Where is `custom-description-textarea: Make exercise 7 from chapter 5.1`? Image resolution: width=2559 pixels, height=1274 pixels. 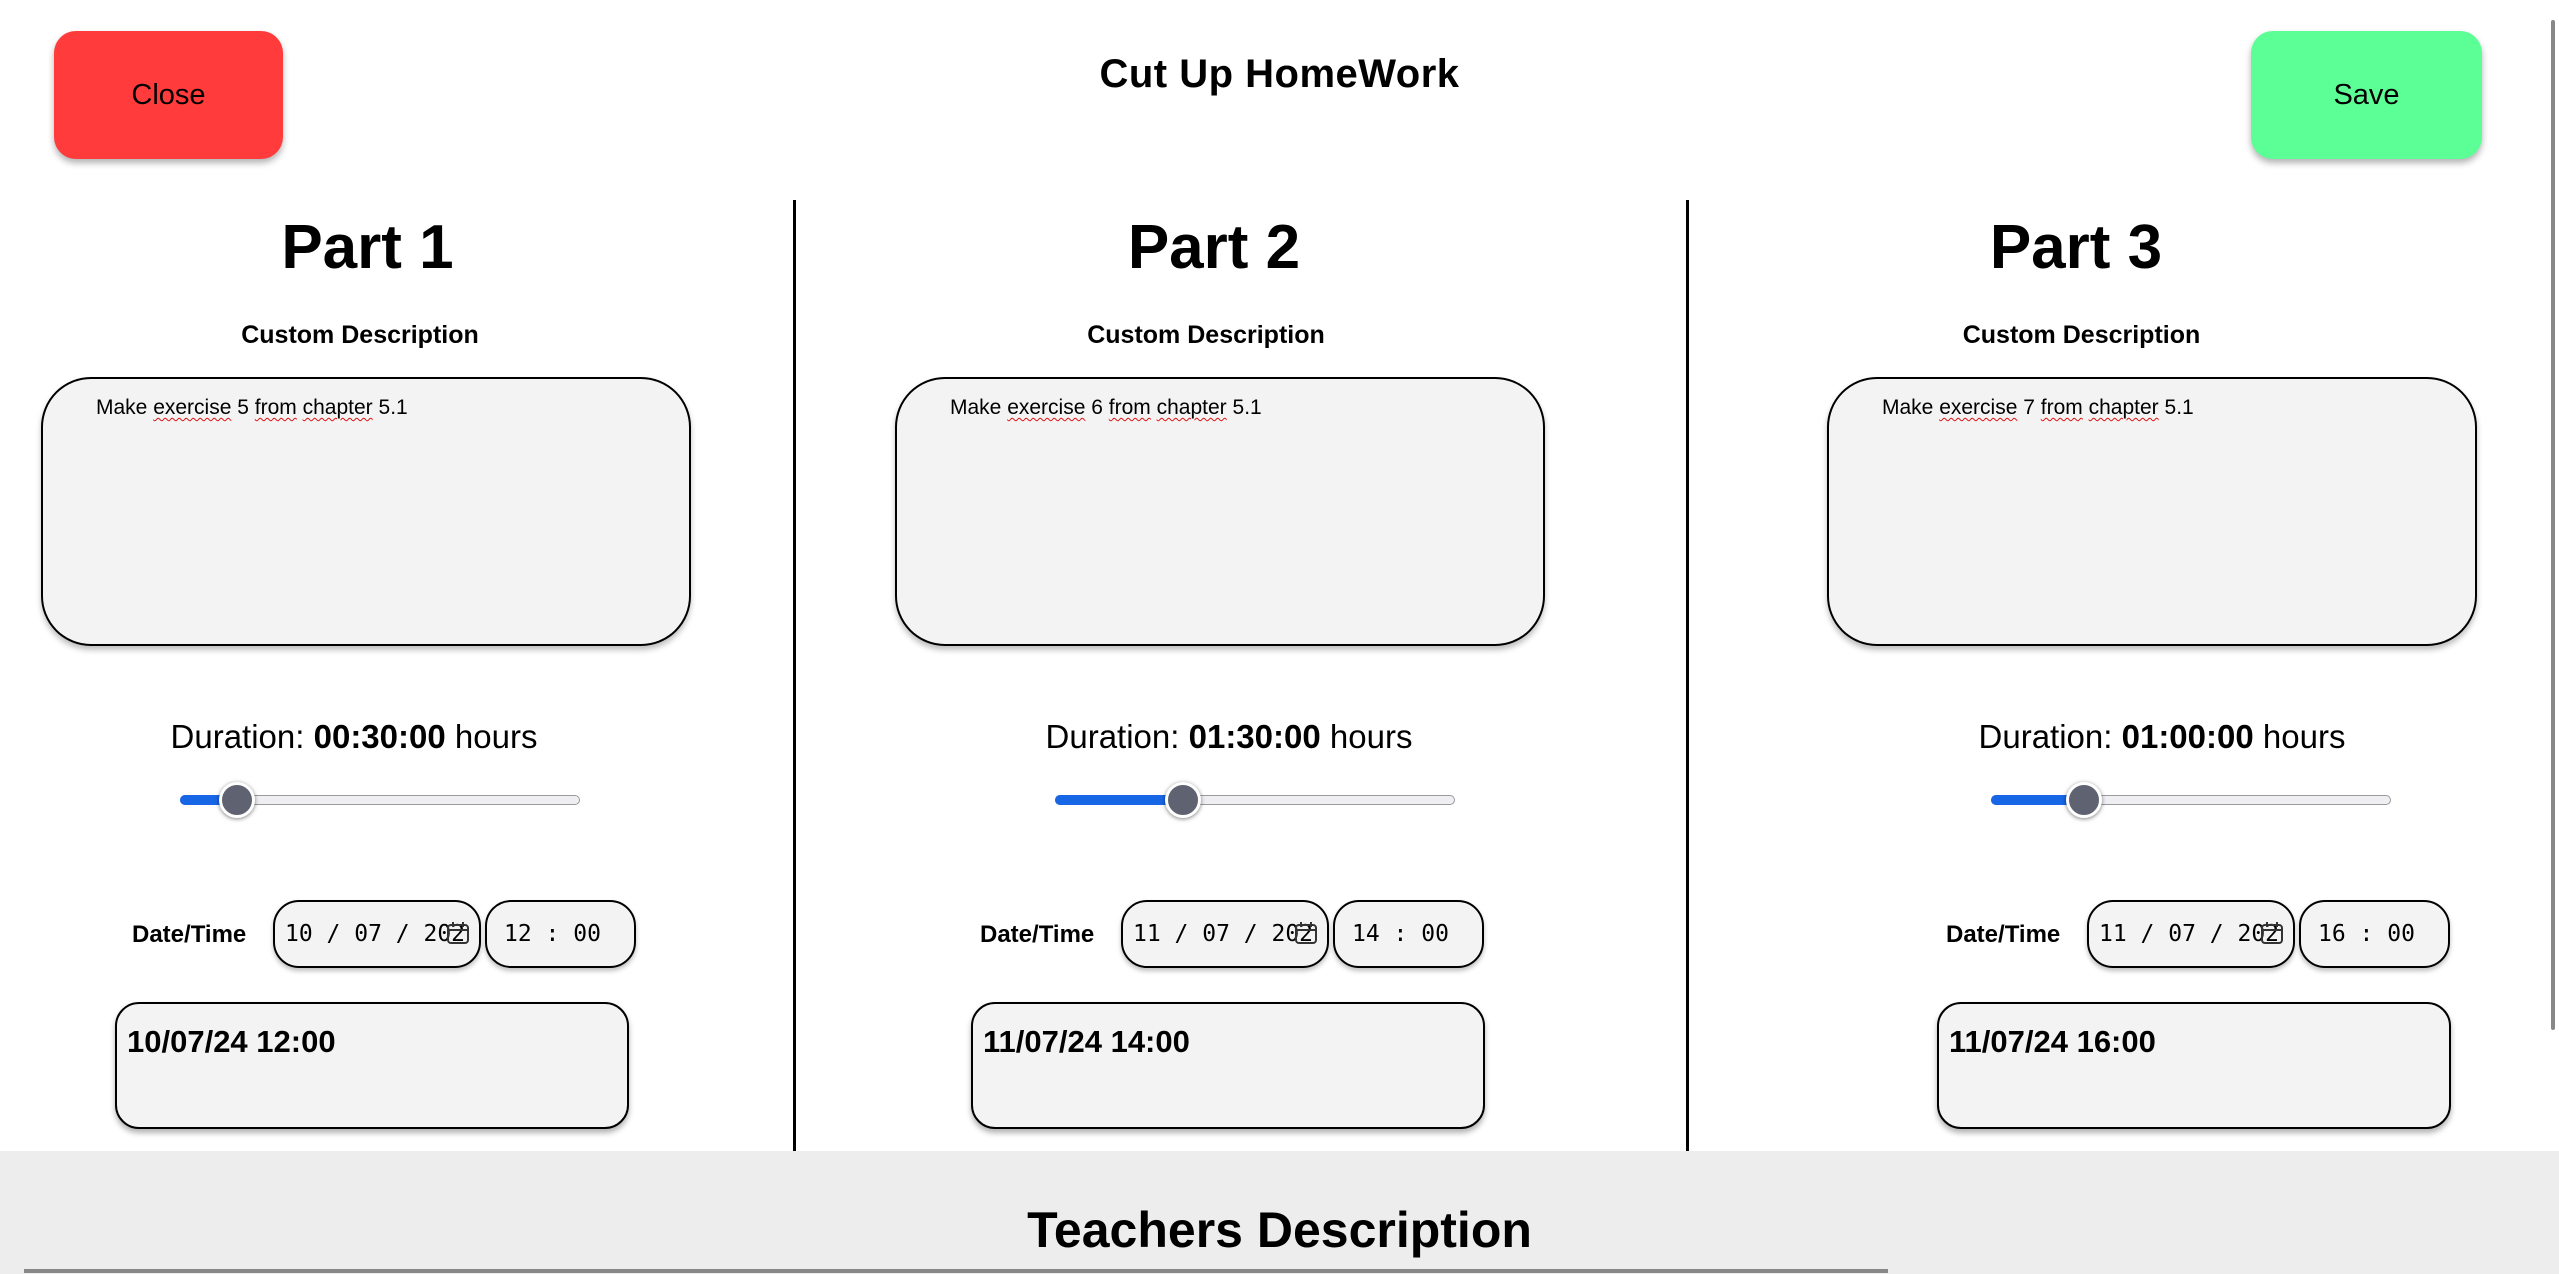
custom-description-textarea: Make exercise 7 from chapter 5.1 is located at coordinates (2152, 511).